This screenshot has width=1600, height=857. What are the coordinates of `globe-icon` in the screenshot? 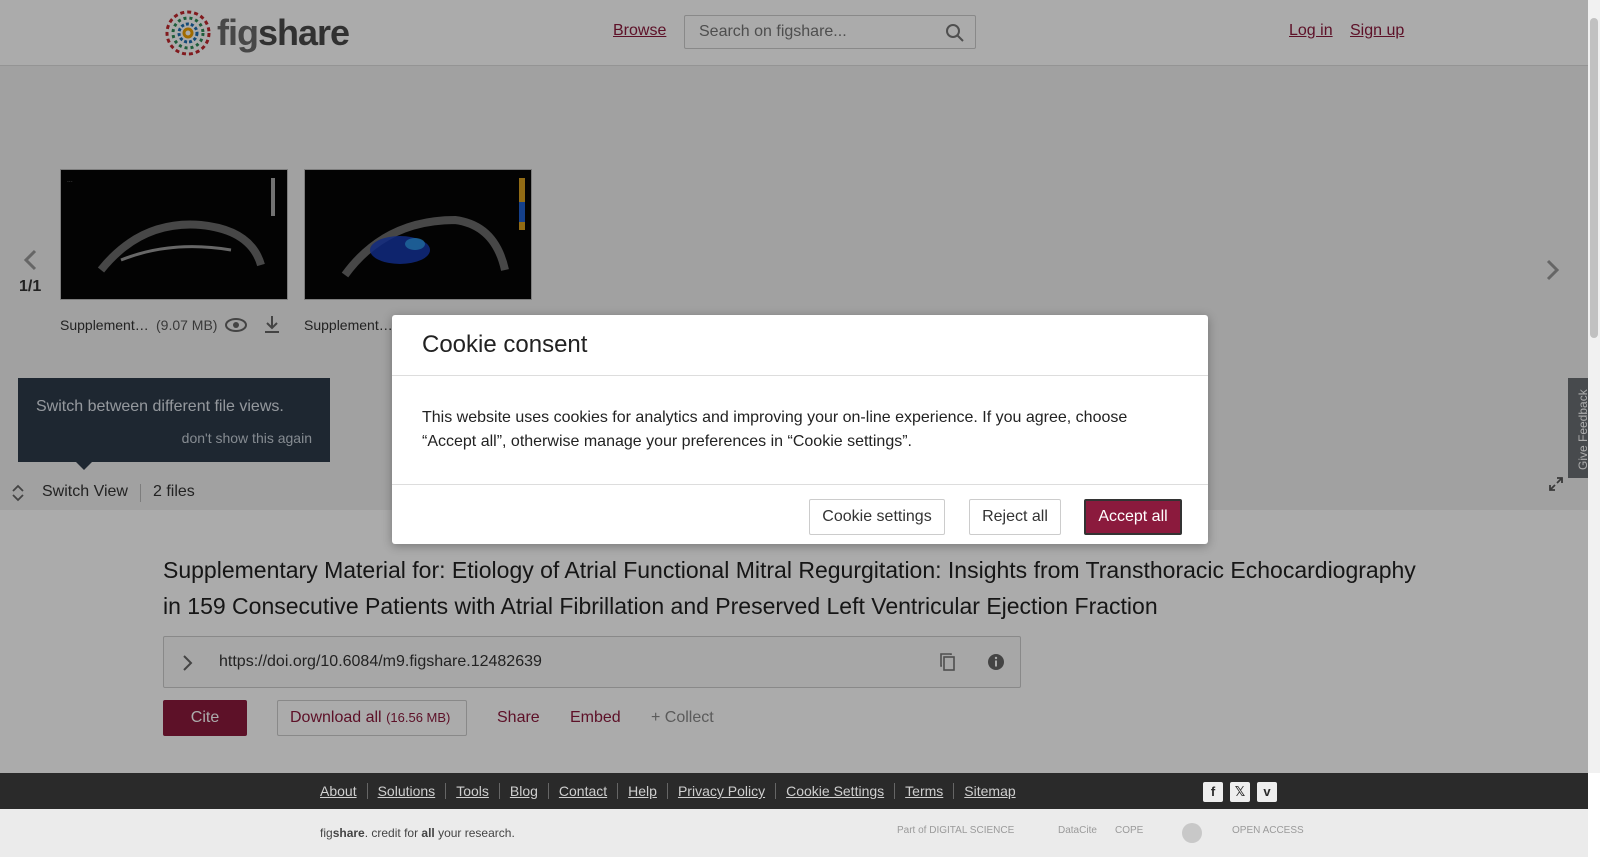 It's located at (1192, 833).